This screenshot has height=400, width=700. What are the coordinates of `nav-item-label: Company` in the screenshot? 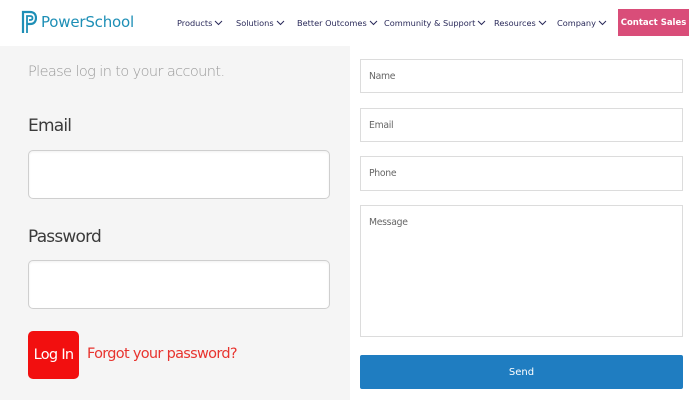 It's located at (576, 23).